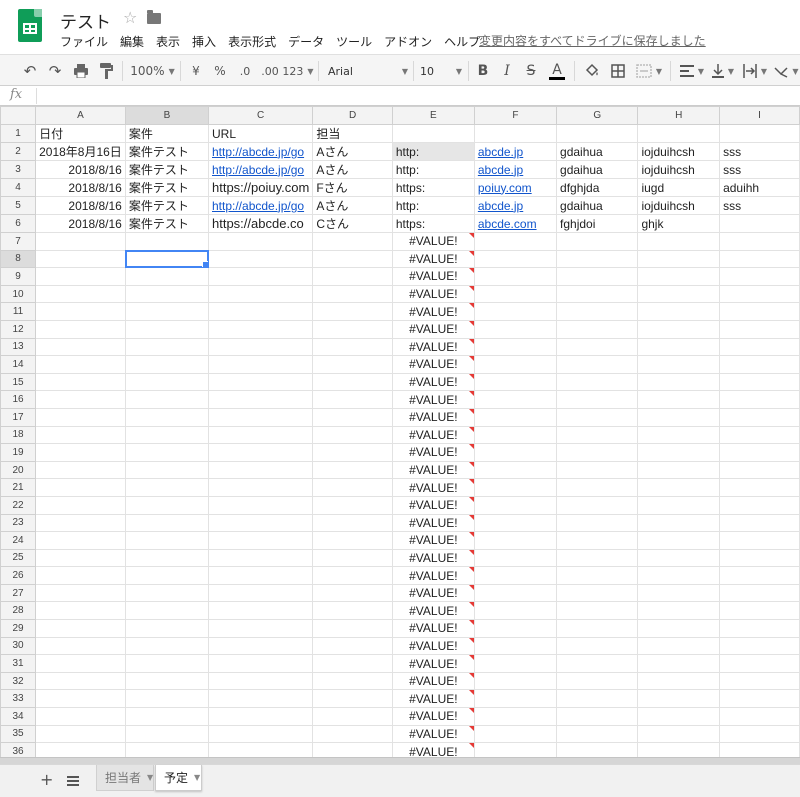 The image size is (800, 797). What do you see at coordinates (80, 646) in the screenshot?
I see `cell-A30` at bounding box center [80, 646].